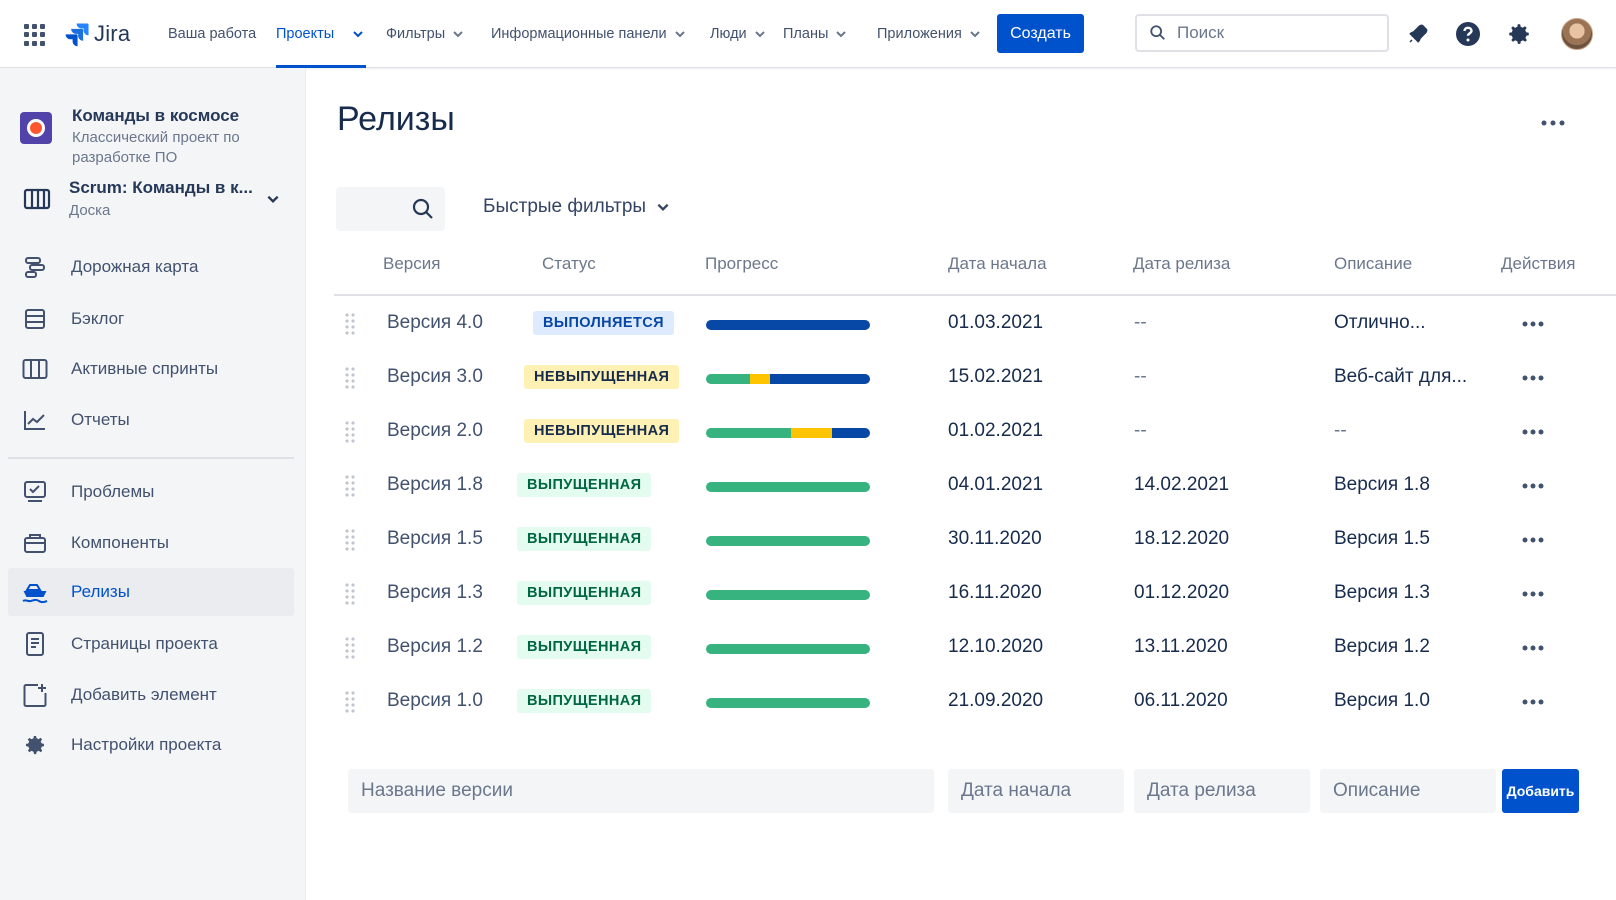 This screenshot has height=900, width=1616. I want to click on description: Версия 1.3, so click(1382, 592).